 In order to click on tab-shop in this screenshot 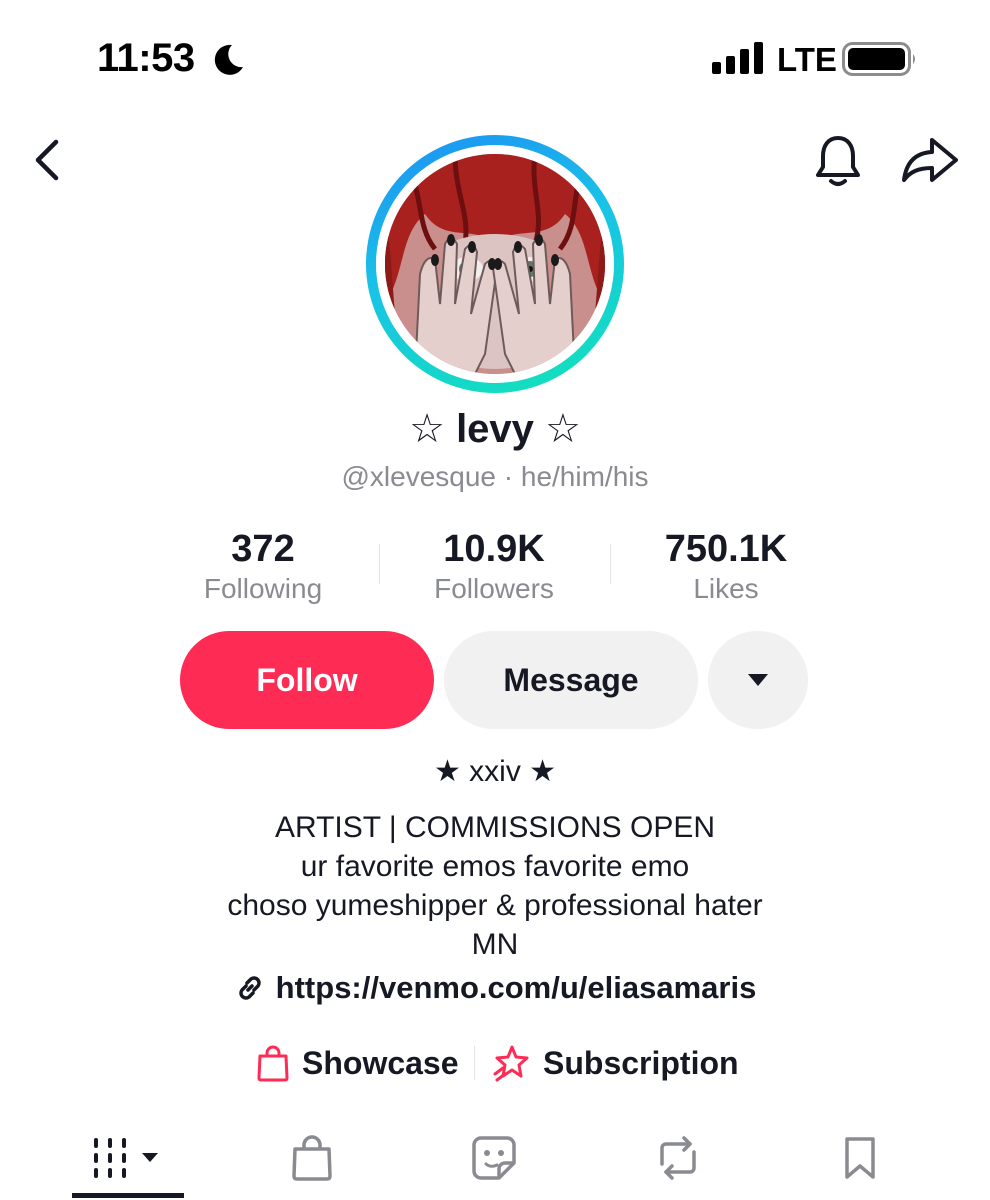, I will do `click(312, 1158)`.